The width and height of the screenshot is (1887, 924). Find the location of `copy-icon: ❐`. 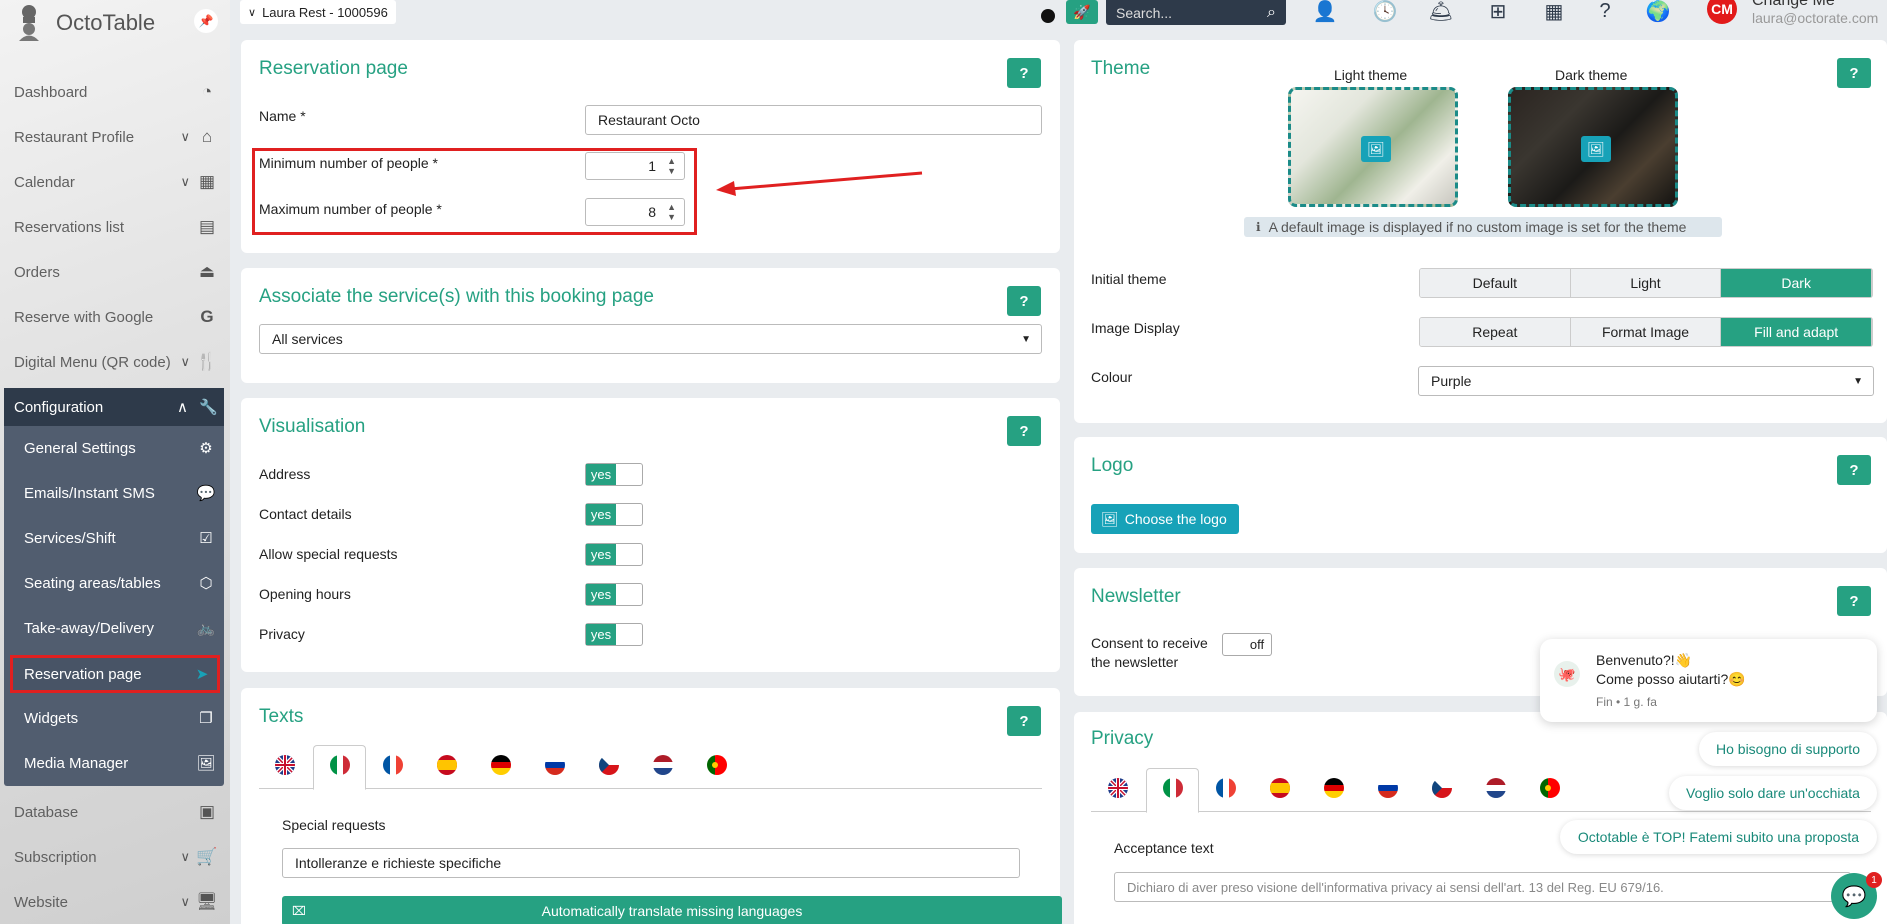

copy-icon: ❐ is located at coordinates (206, 718).